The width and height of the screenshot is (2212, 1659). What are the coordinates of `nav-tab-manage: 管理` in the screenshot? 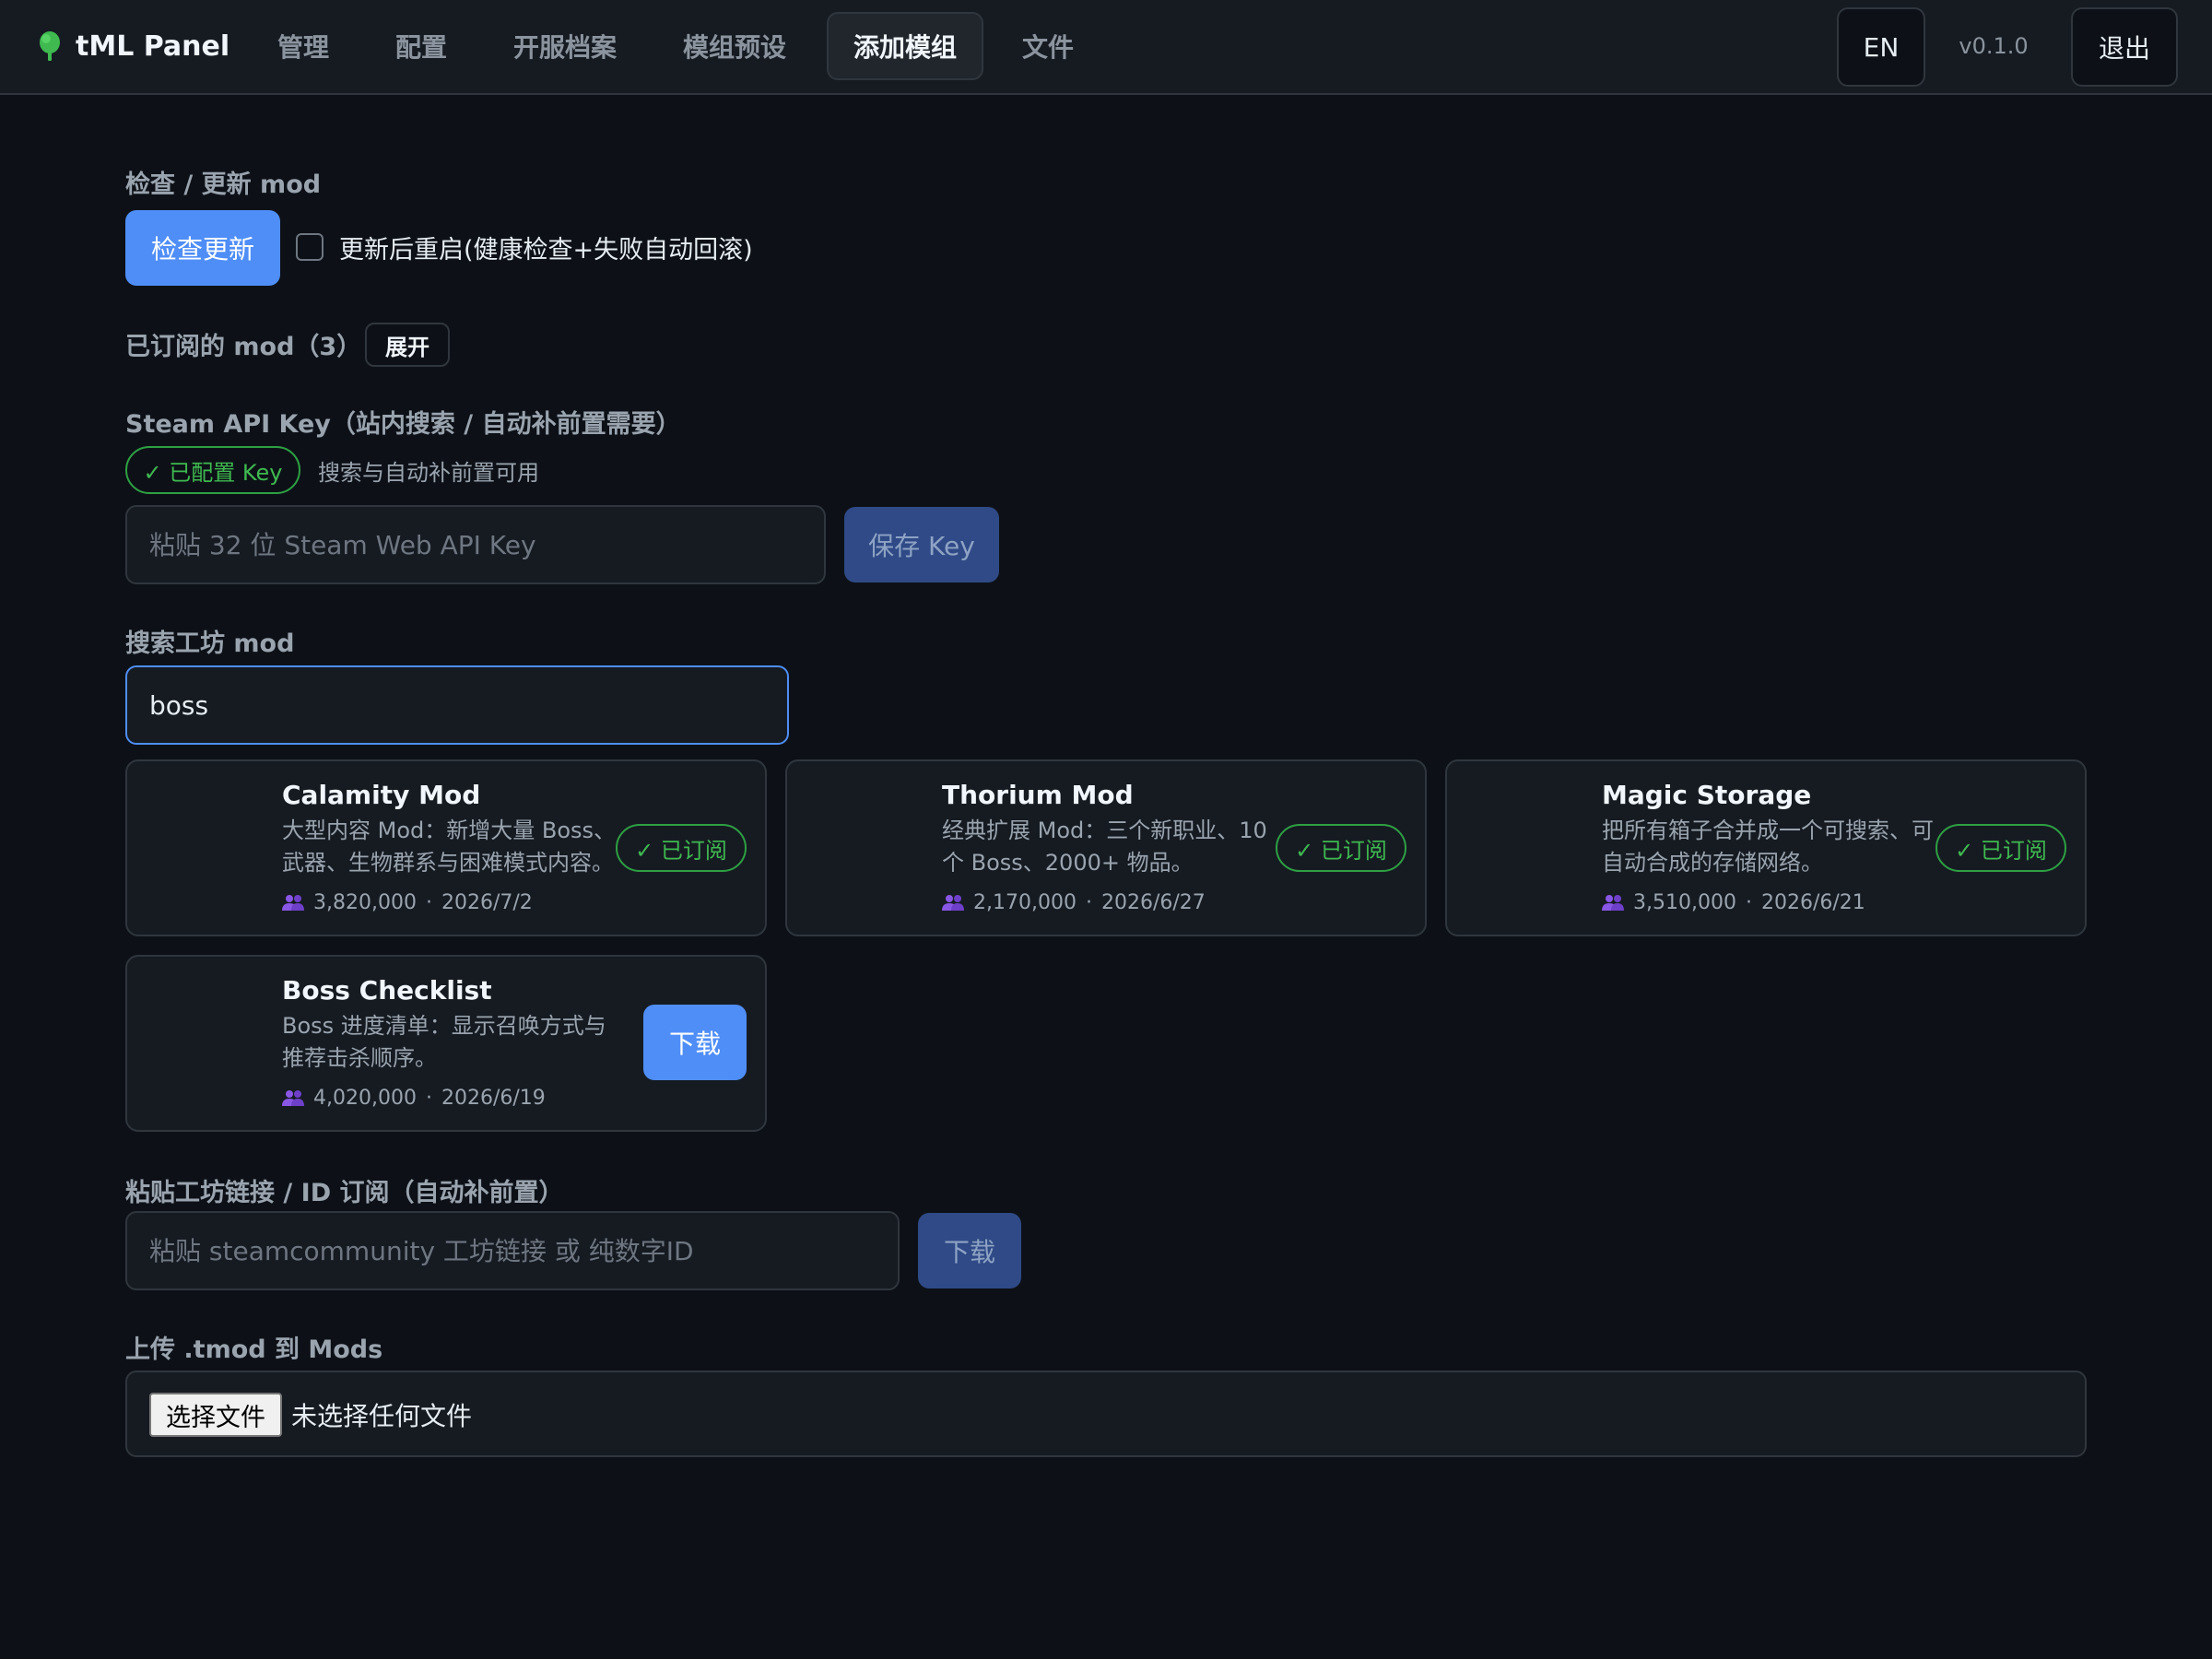 It's located at (303, 46).